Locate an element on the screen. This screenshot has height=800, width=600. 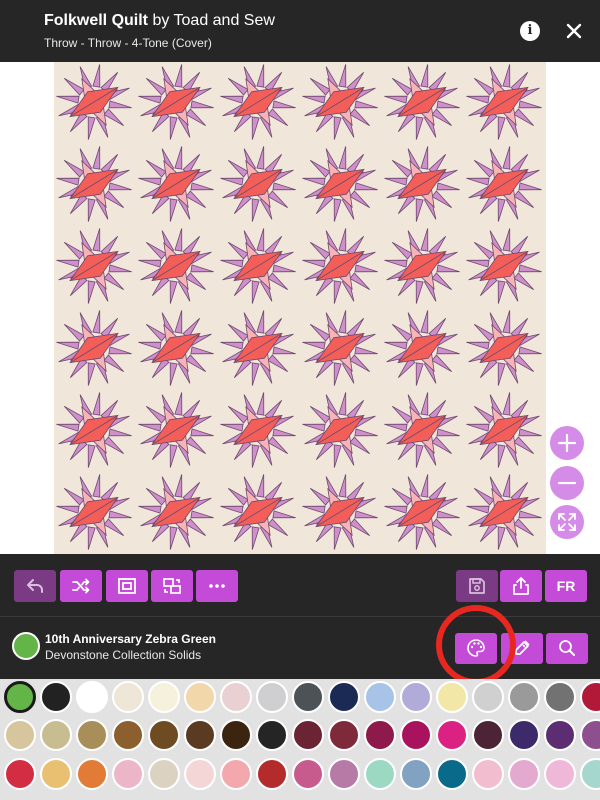
search-fabric-button is located at coordinates (567, 648).